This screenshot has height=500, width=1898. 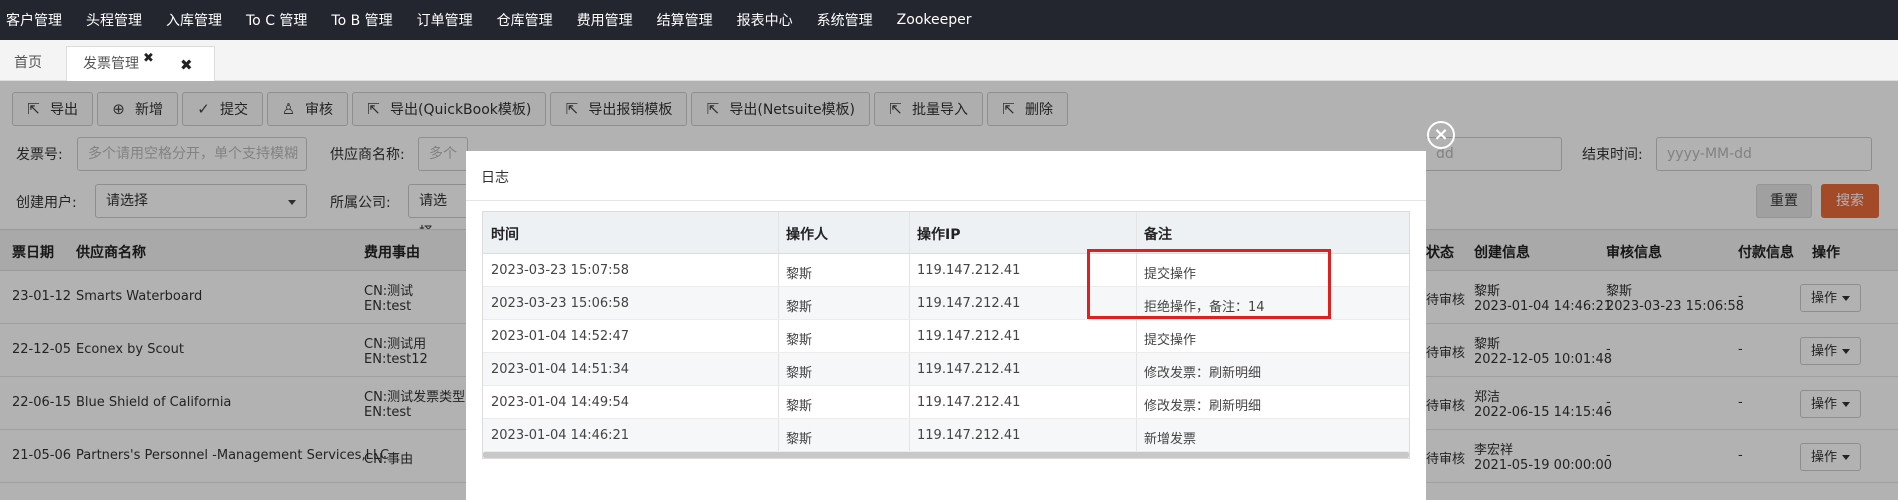 What do you see at coordinates (495, 178) in the screenshot?
I see `dialog-title: 日志` at bounding box center [495, 178].